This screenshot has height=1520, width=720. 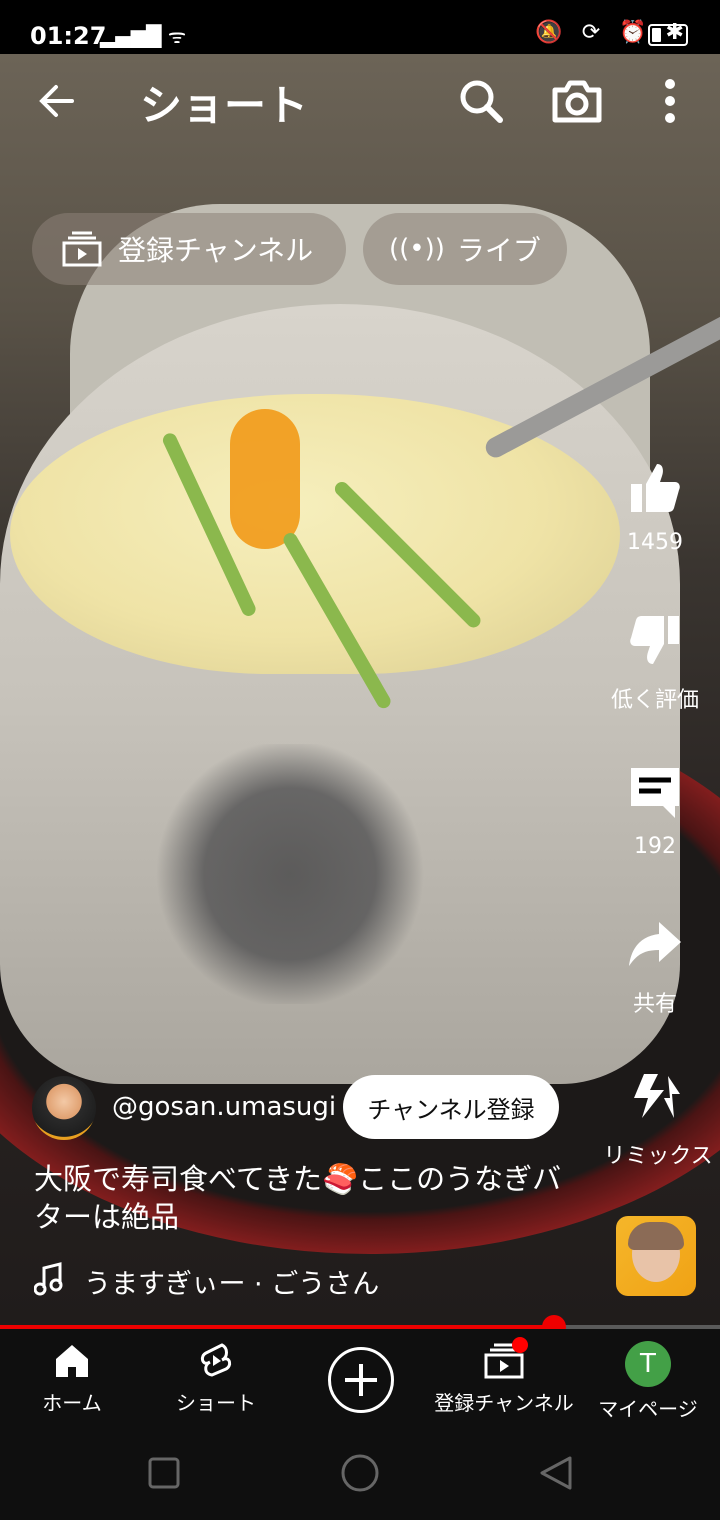 I want to click on system-back-icon, so click(x=556, y=1473).